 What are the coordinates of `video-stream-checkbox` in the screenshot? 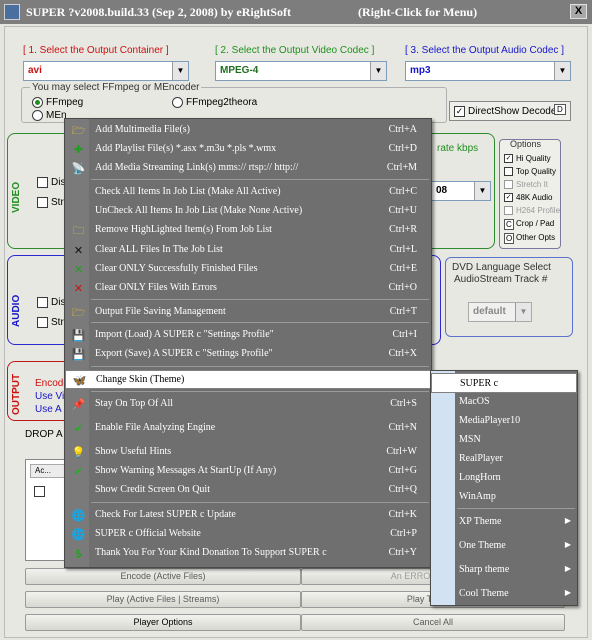 It's located at (42, 202).